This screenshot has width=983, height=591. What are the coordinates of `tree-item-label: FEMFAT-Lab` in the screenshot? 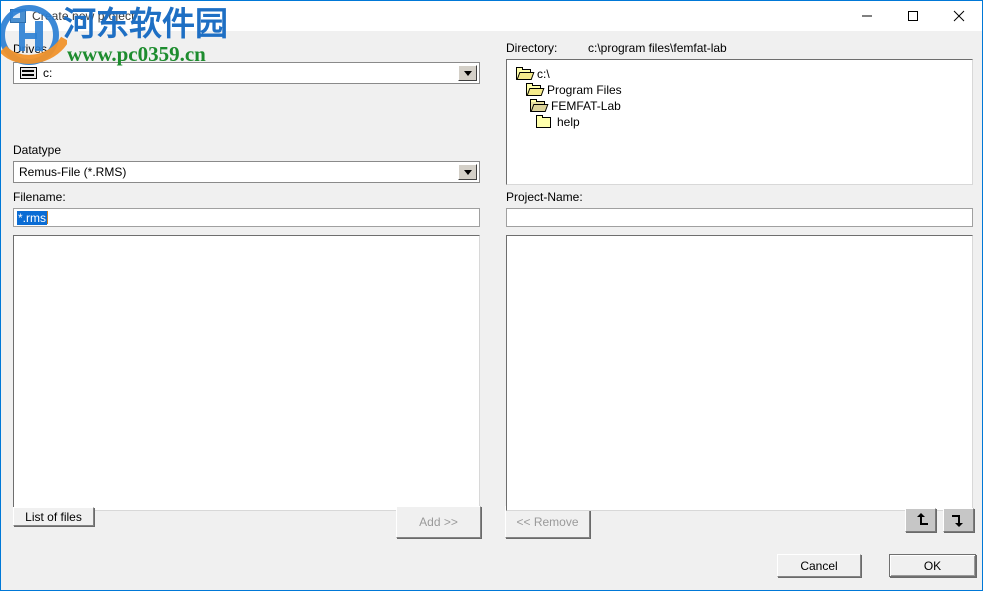 It's located at (586, 106).